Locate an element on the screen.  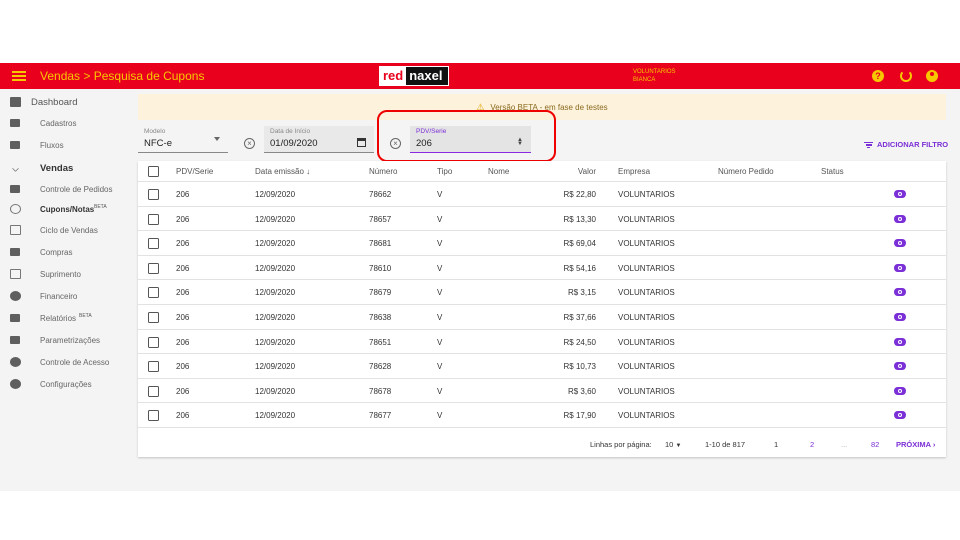
dashboard-icon is located at coordinates (15, 102).